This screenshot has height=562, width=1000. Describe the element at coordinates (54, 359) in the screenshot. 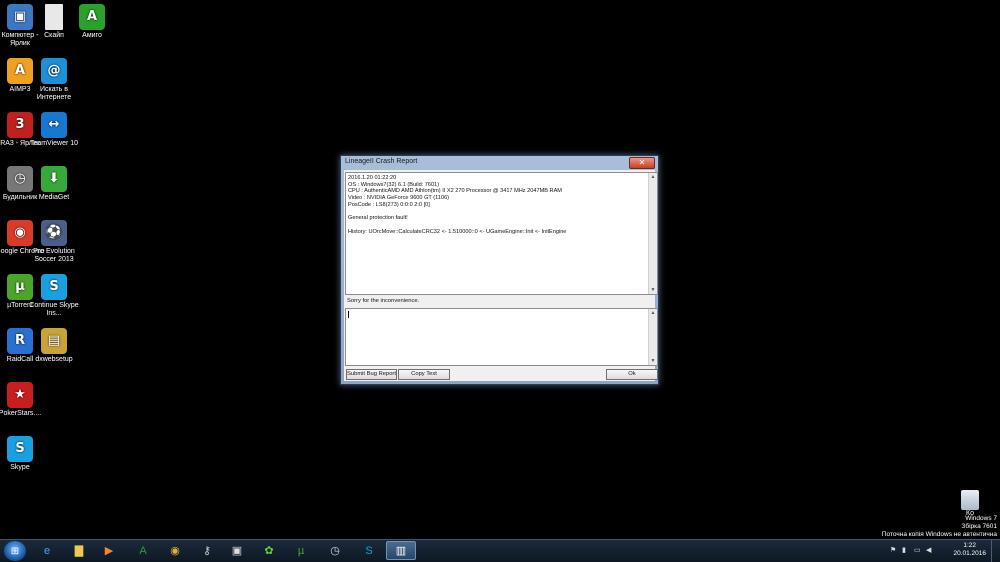

I see `desktop-shortcut-label: dxwebsetup` at that location.